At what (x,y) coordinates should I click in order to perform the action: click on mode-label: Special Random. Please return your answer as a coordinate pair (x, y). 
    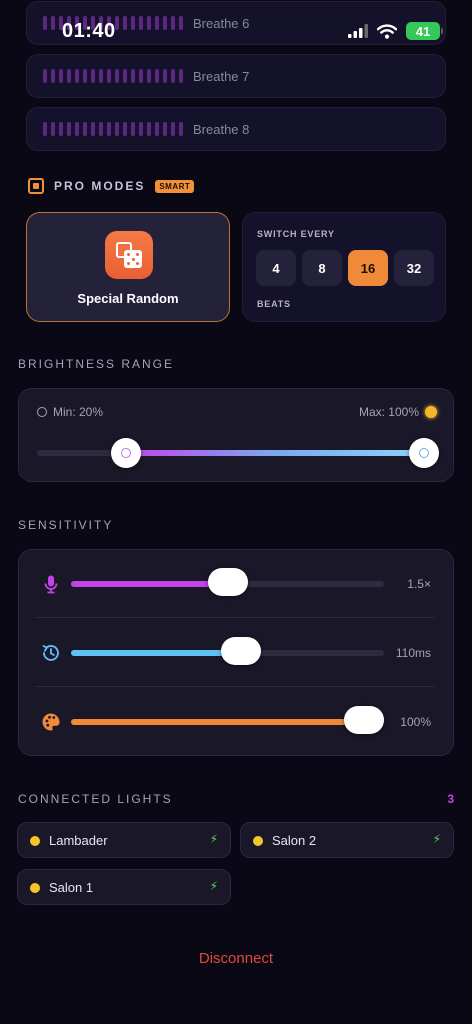
    Looking at the image, I should click on (128, 298).